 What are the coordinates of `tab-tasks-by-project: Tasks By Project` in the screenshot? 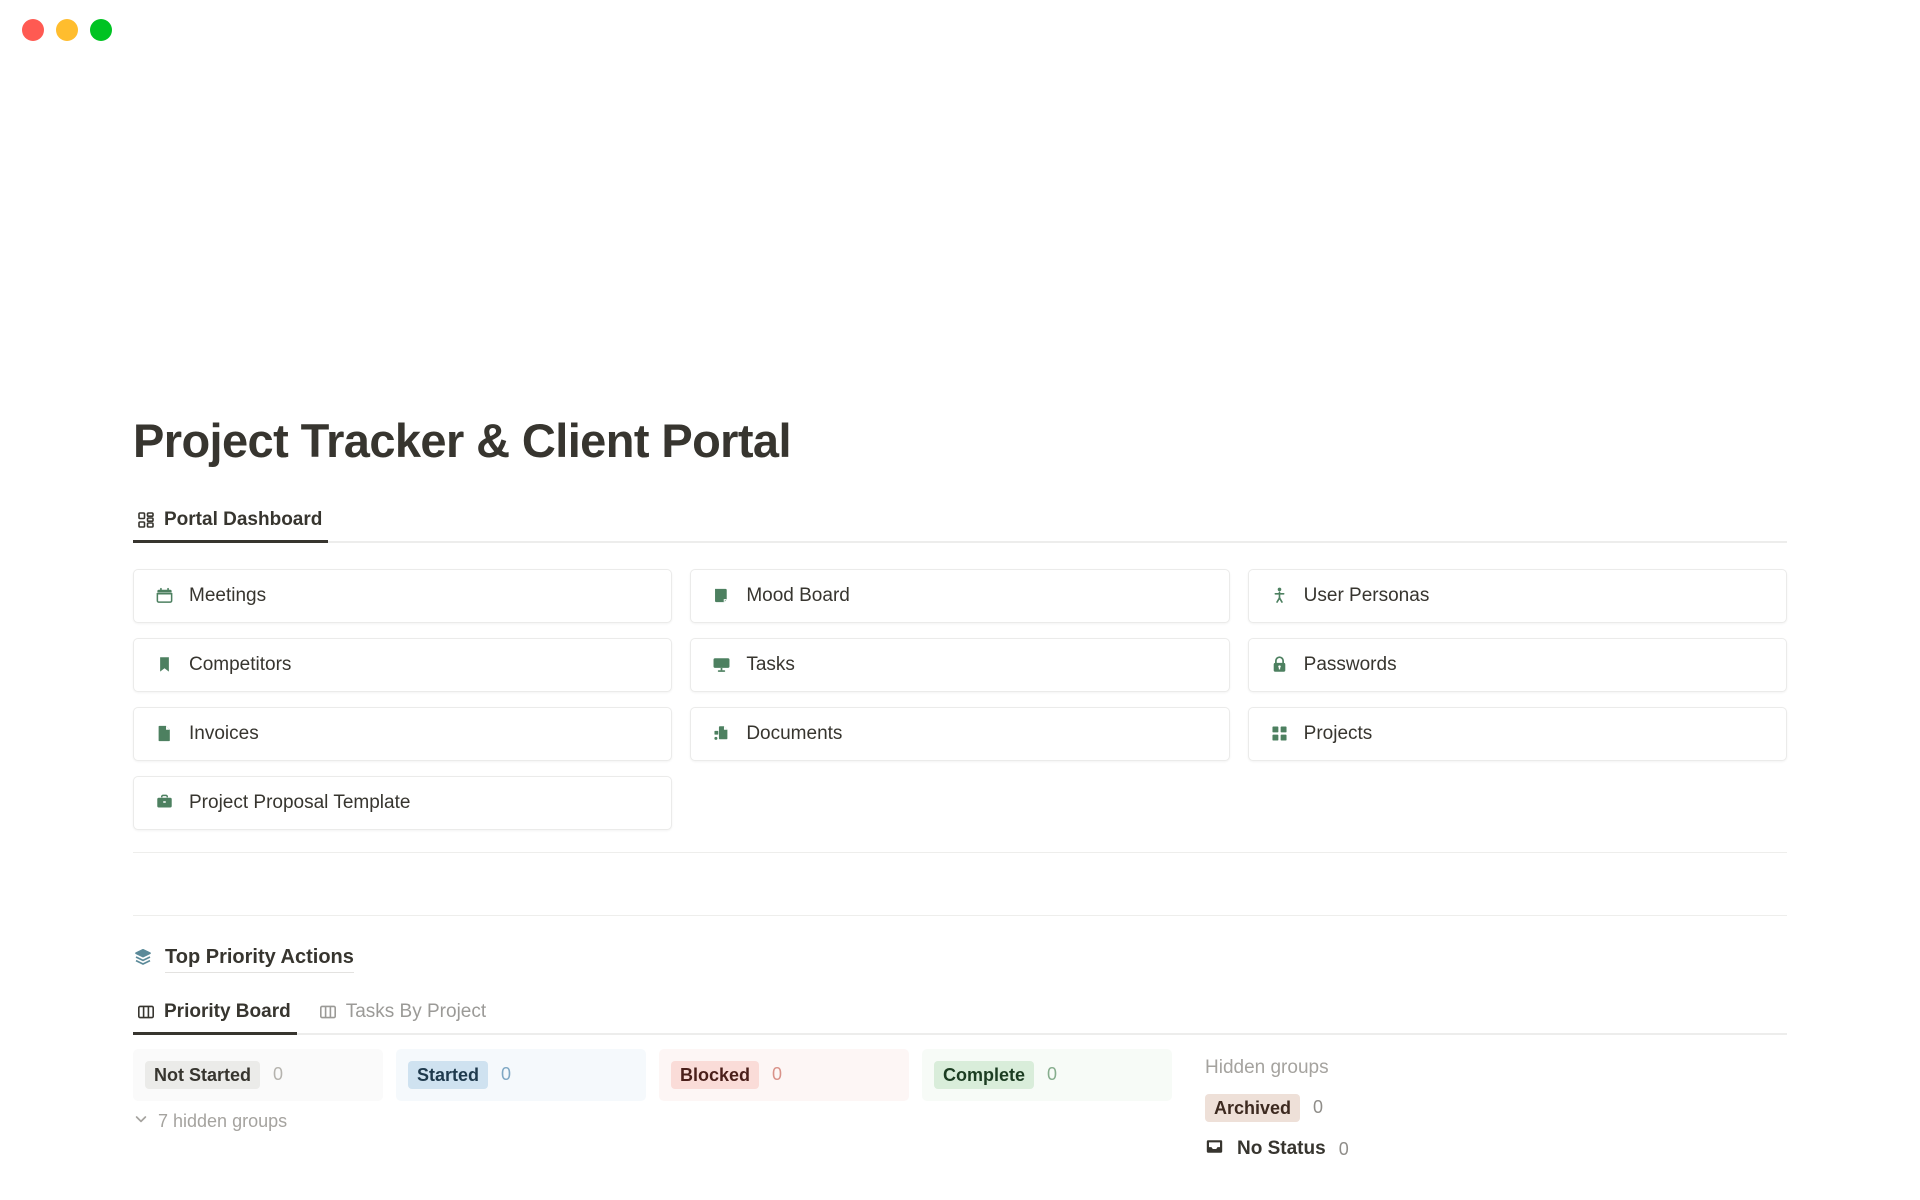 It's located at (403, 1017).